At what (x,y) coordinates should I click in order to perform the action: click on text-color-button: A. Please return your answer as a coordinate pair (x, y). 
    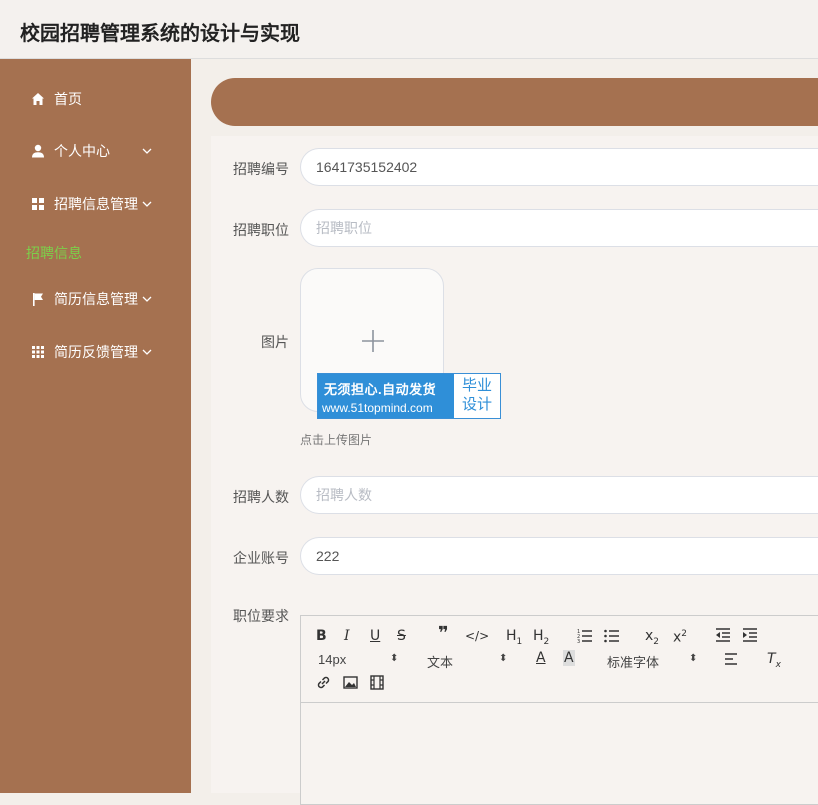
    Looking at the image, I should click on (541, 658).